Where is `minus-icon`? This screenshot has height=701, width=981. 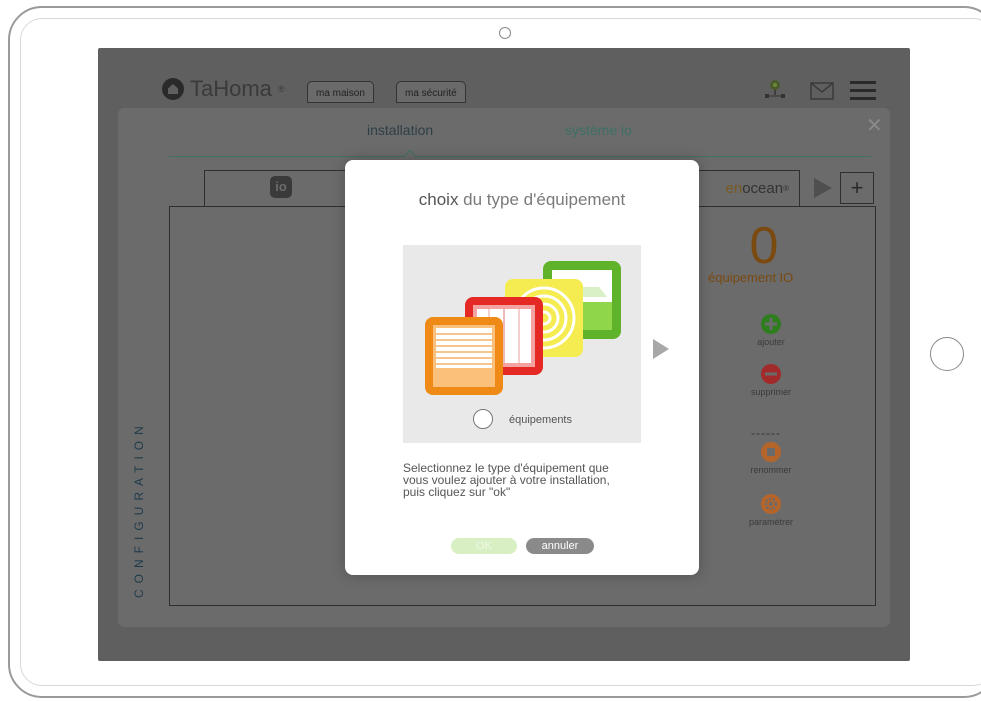
minus-icon is located at coordinates (771, 374).